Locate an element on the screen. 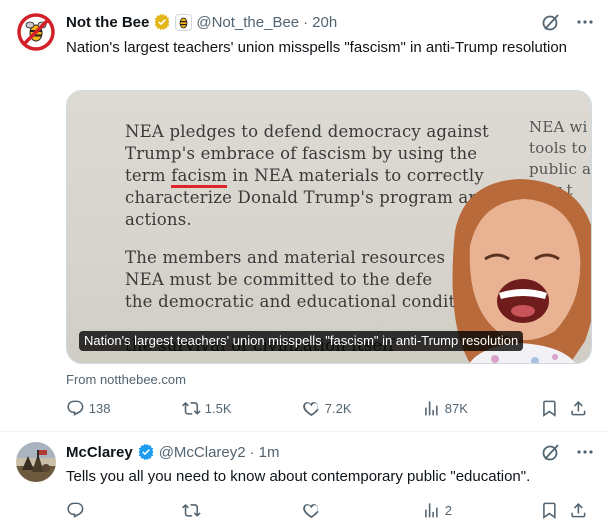 The image size is (609, 532). author-name: Not the Bee is located at coordinates (107, 22).